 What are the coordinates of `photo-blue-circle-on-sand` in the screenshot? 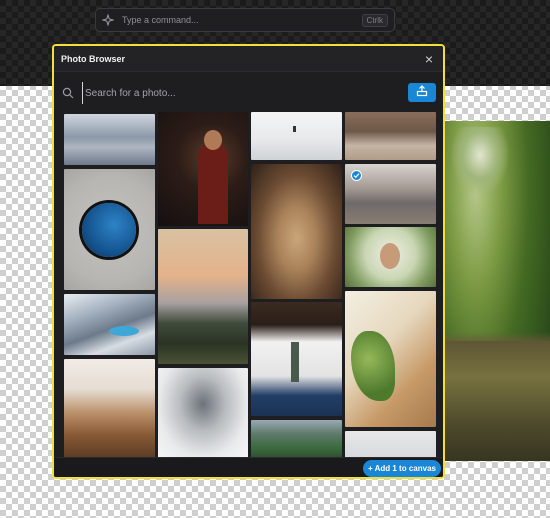 It's located at (109, 229).